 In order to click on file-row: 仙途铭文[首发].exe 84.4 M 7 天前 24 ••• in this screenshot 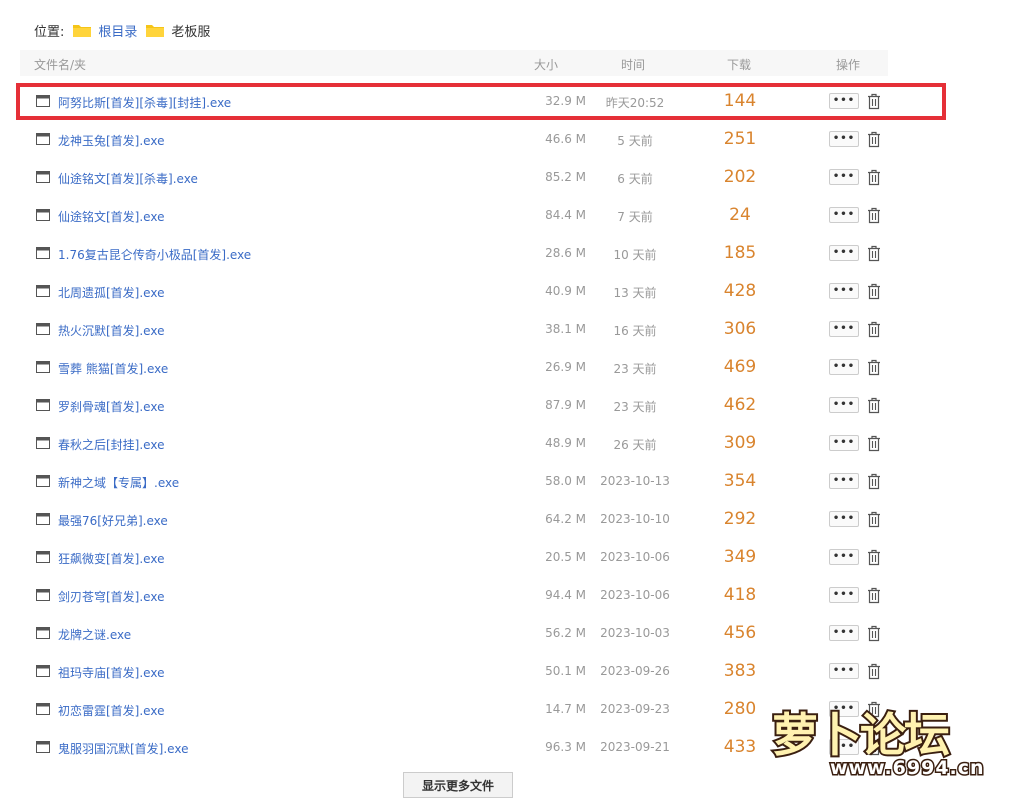, I will do `click(490, 216)`.